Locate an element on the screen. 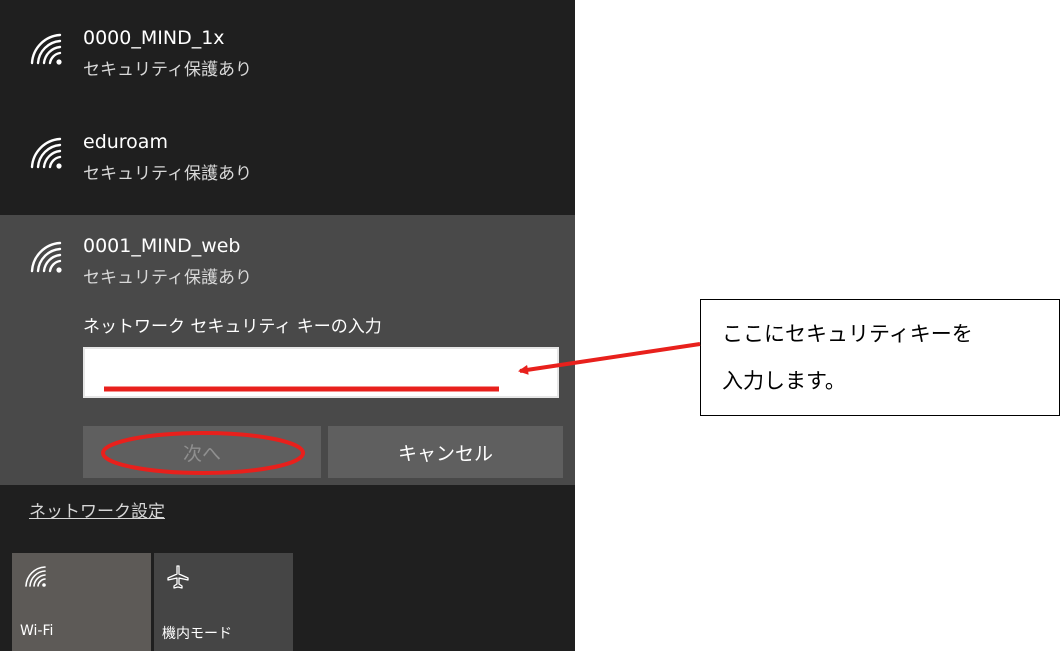  wifi-tile-label: Wi-Fi is located at coordinates (37, 631).